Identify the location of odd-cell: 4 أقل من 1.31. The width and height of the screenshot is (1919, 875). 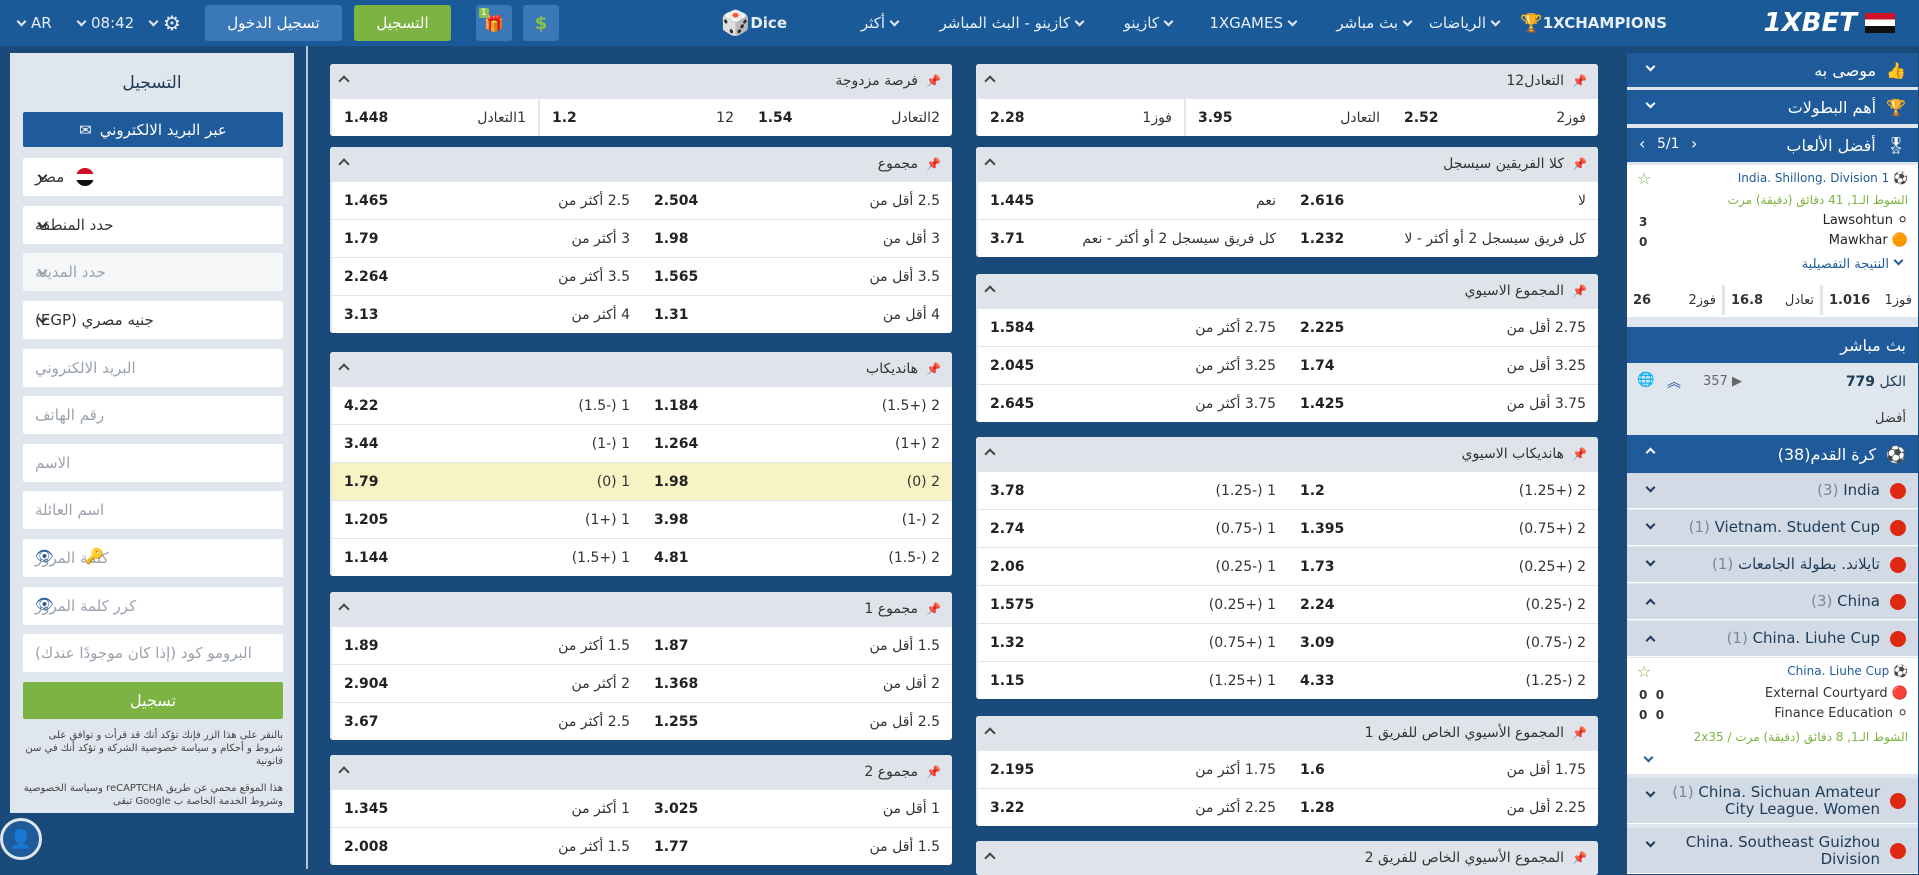
(797, 314).